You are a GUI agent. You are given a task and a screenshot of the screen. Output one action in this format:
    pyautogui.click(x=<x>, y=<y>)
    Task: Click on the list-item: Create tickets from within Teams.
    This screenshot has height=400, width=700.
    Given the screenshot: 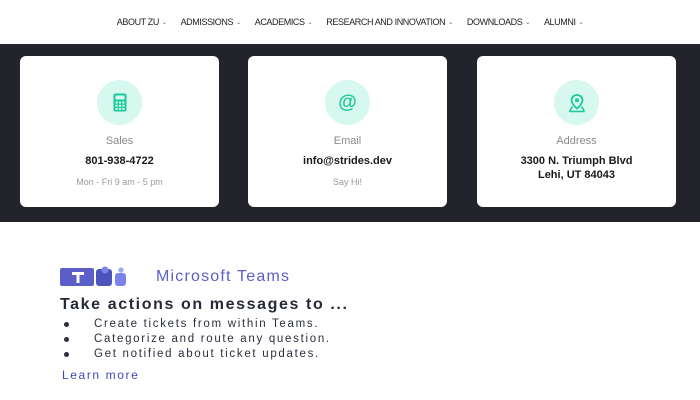 What is the action you would take?
    pyautogui.click(x=197, y=324)
    